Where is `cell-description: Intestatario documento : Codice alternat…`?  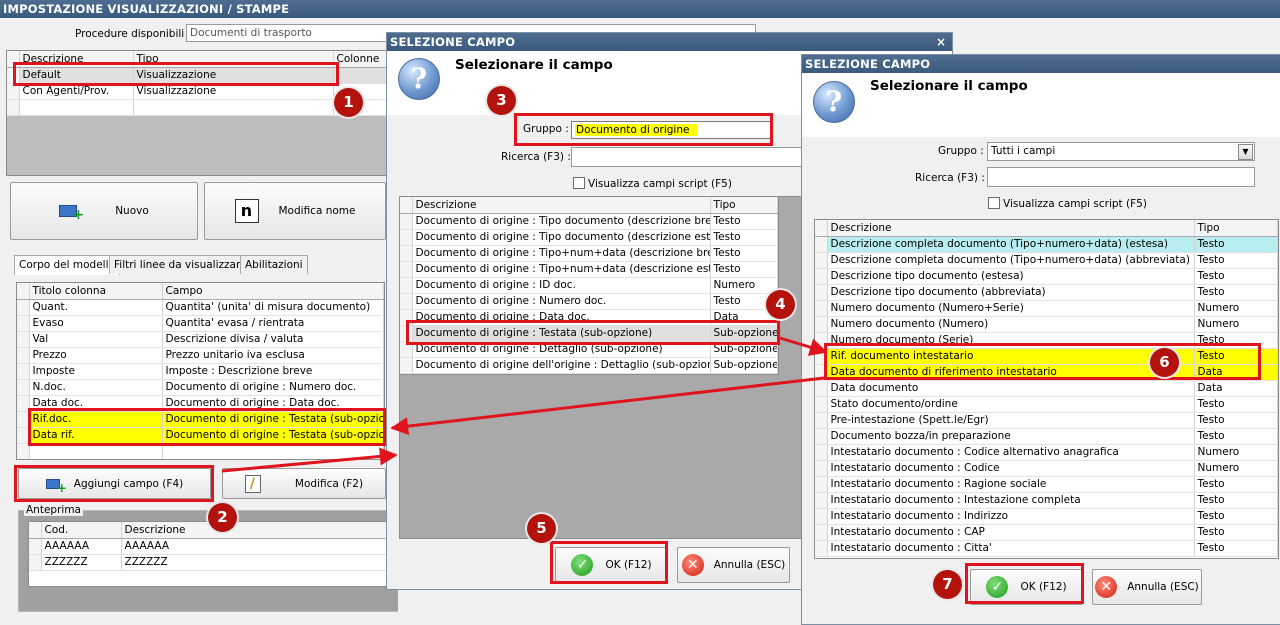
cell-description: Intestatario documento : Codice alternat… is located at coordinates (1011, 452).